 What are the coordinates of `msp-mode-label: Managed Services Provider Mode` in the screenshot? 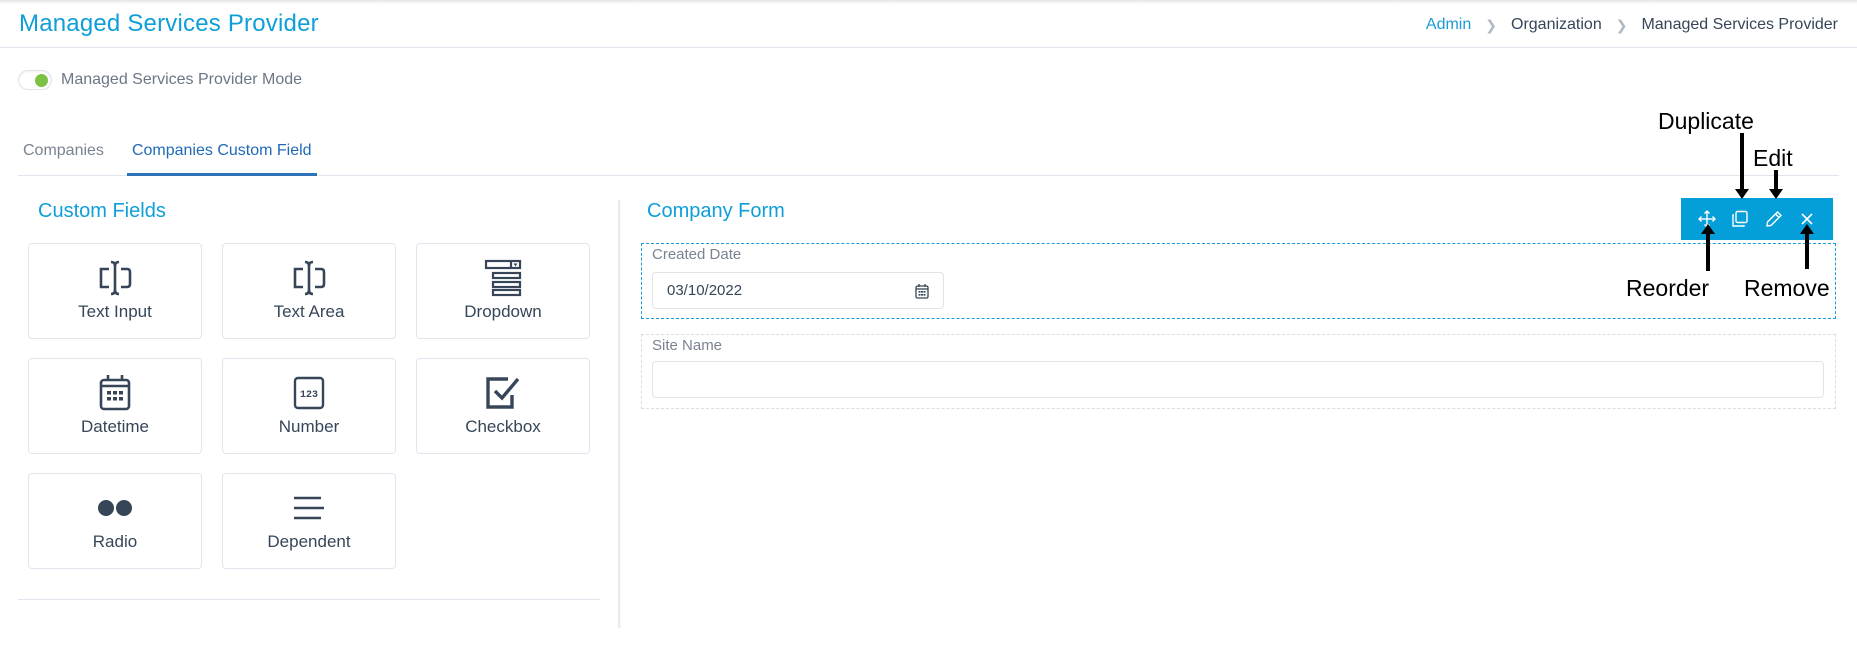 It's located at (182, 79).